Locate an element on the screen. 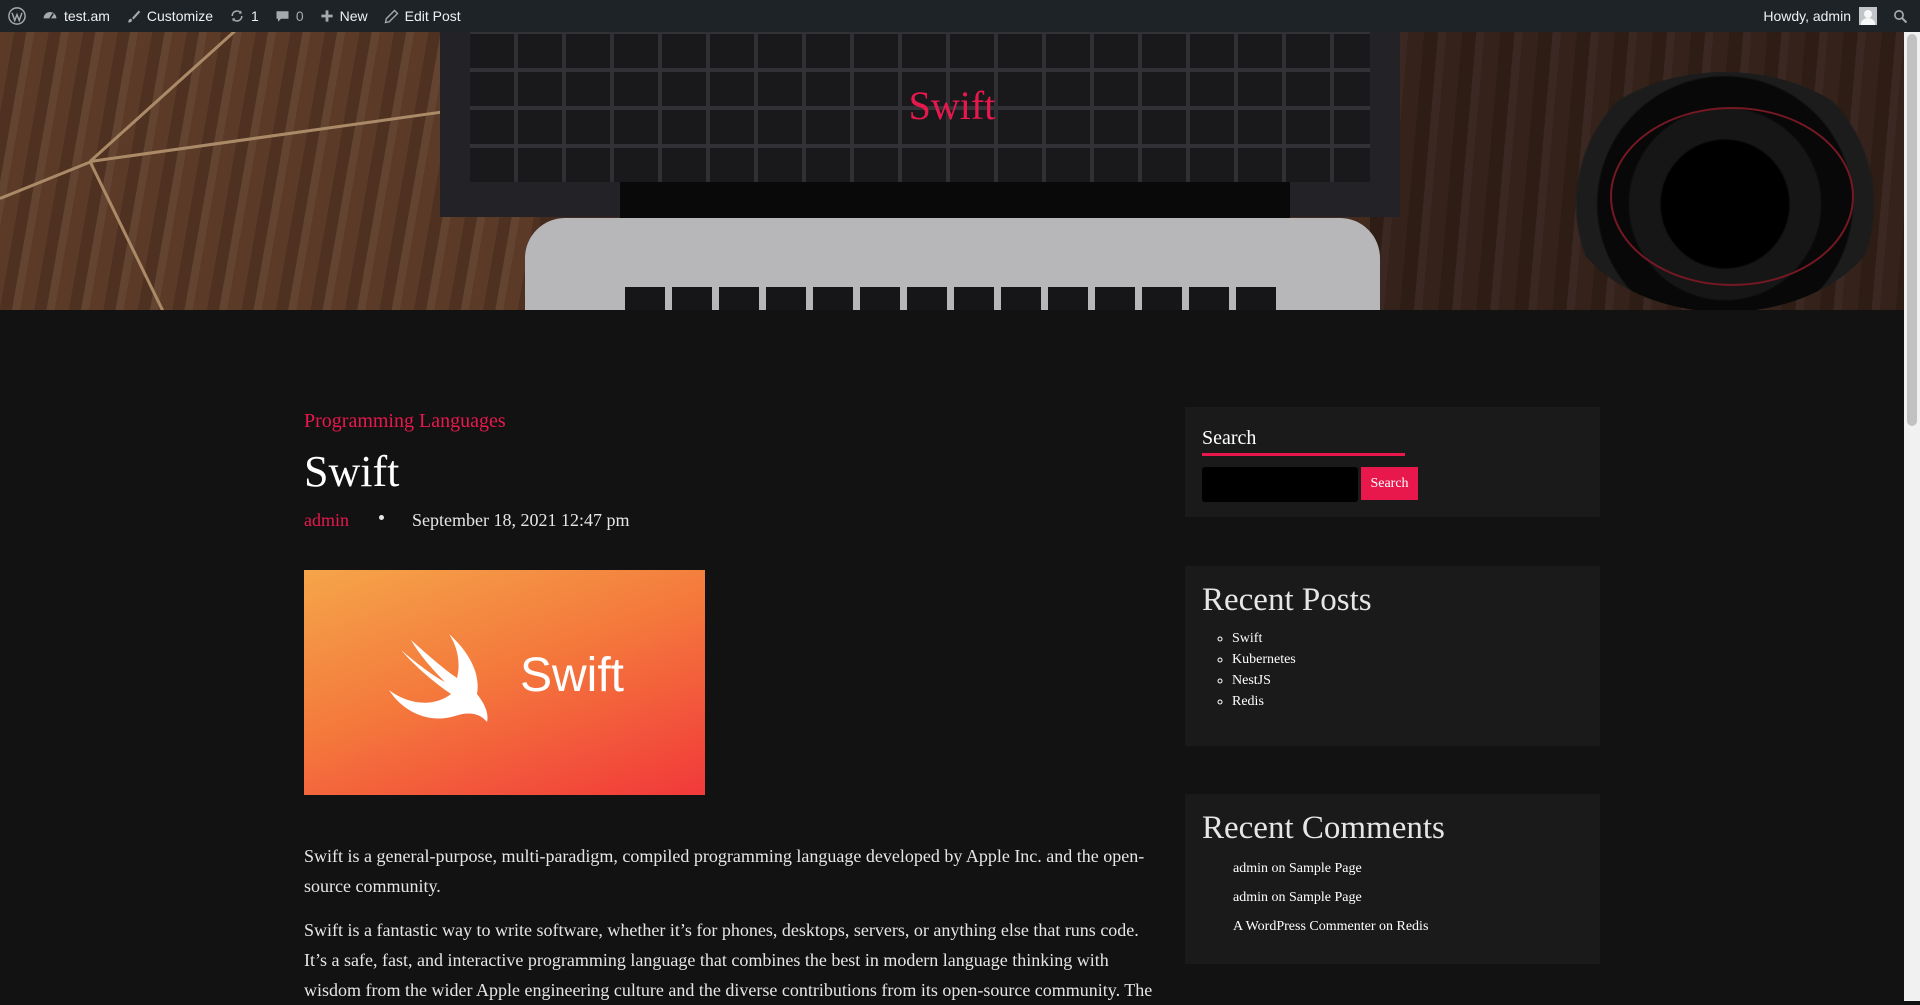 The height and width of the screenshot is (1005, 1920). recent-post-link: Redis is located at coordinates (1264, 701).